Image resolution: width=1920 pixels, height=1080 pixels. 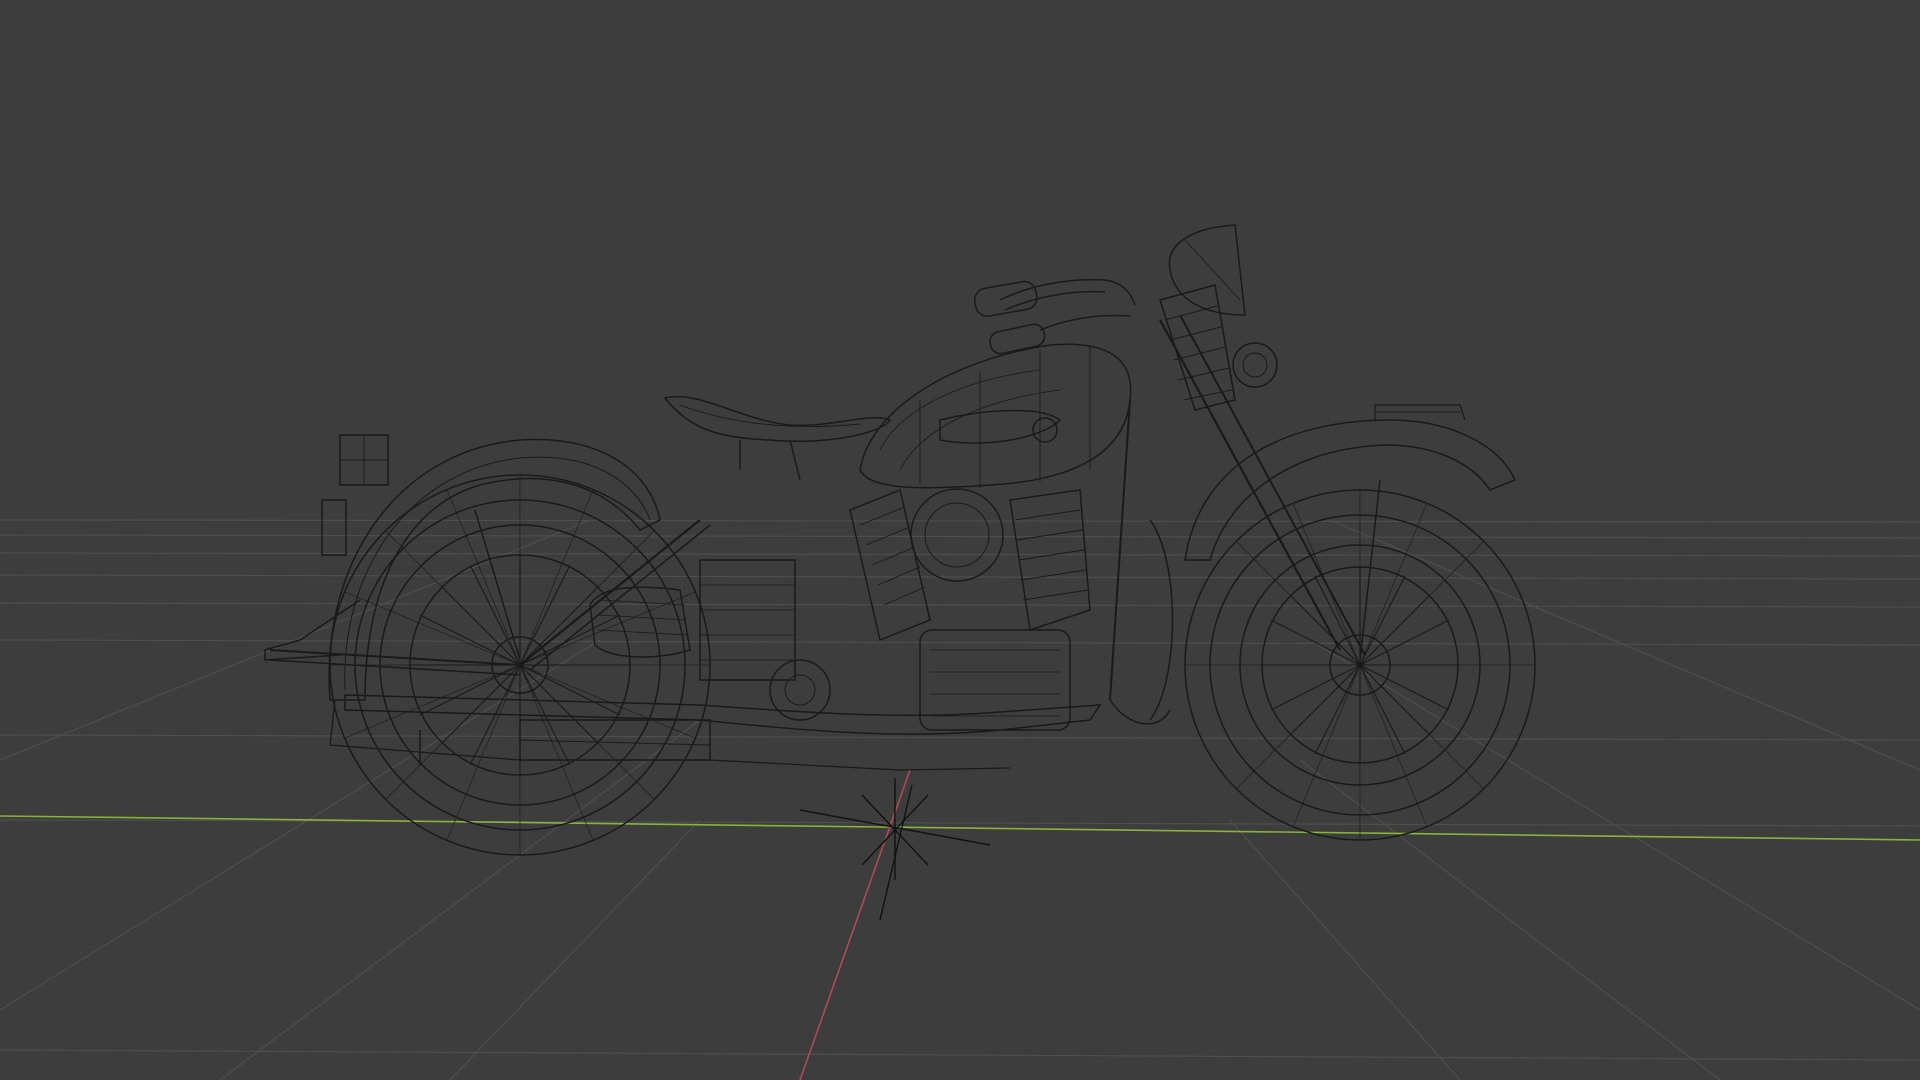 I want to click on x-axis-line, so click(x=855, y=924).